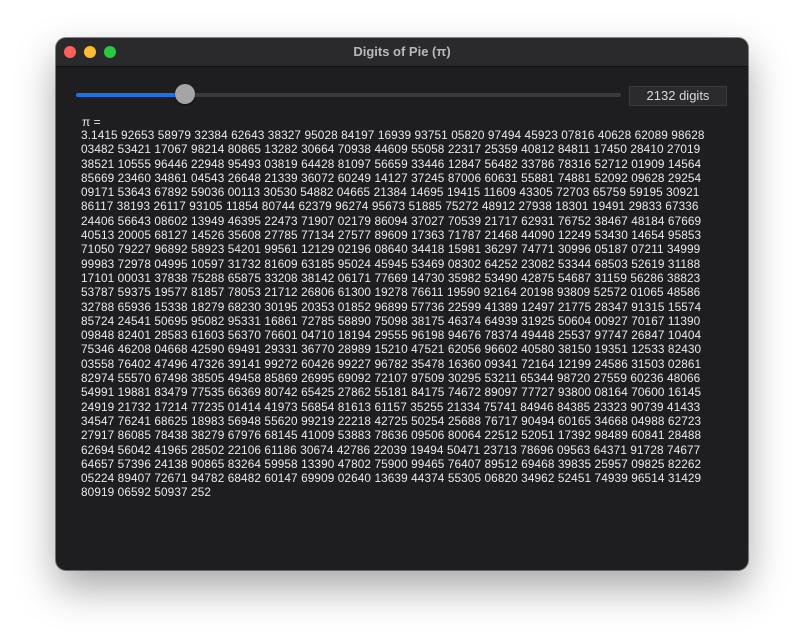 The width and height of the screenshot is (804, 644). What do you see at coordinates (348, 95) in the screenshot?
I see `digit-count-slider` at bounding box center [348, 95].